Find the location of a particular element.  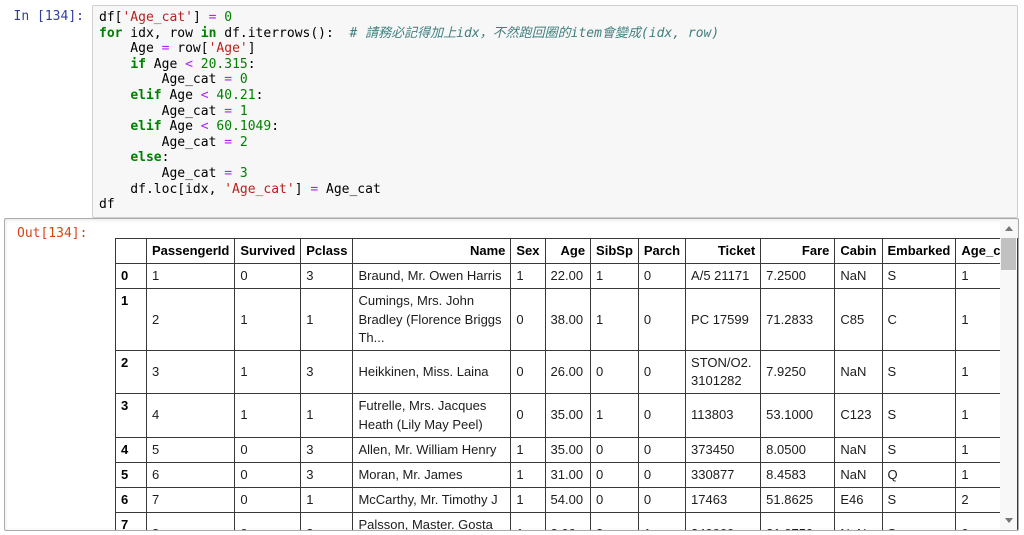

code-token: 'Age' is located at coordinates (228, 49).